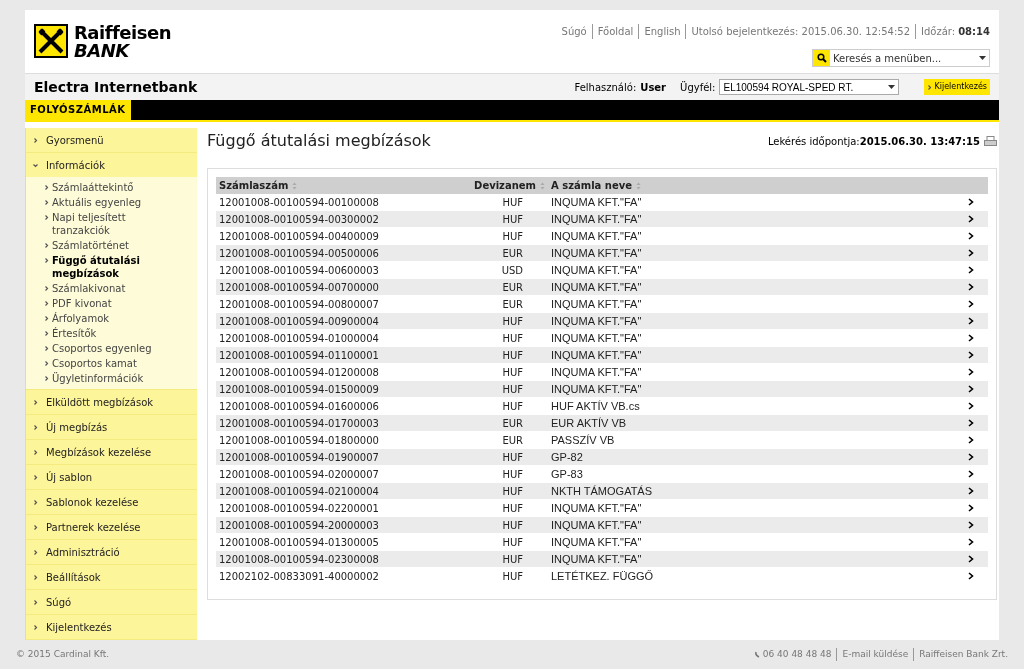 Image resolution: width=1024 pixels, height=669 pixels. Describe the element at coordinates (111, 627) in the screenshot. I see `sidebar-item: Kijelentkezés` at that location.